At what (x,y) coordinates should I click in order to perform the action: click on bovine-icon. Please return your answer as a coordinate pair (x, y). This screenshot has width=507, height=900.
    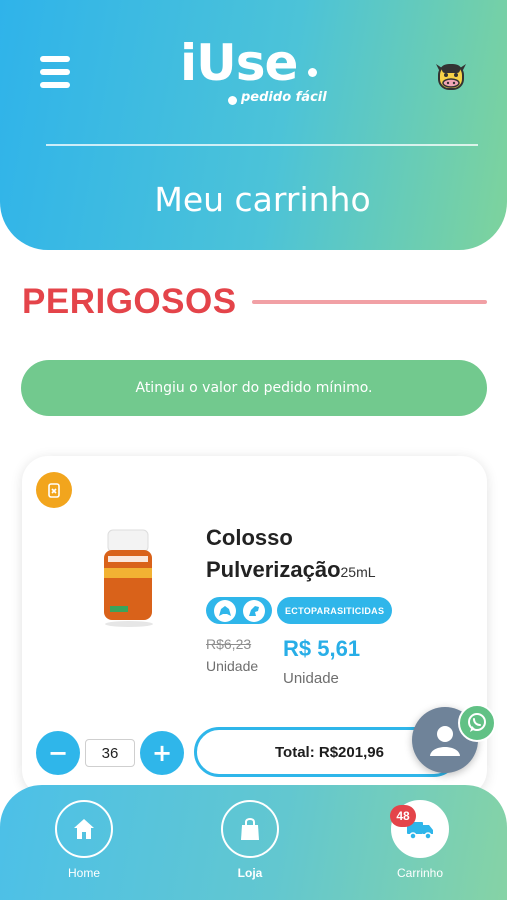
    Looking at the image, I should click on (224, 610).